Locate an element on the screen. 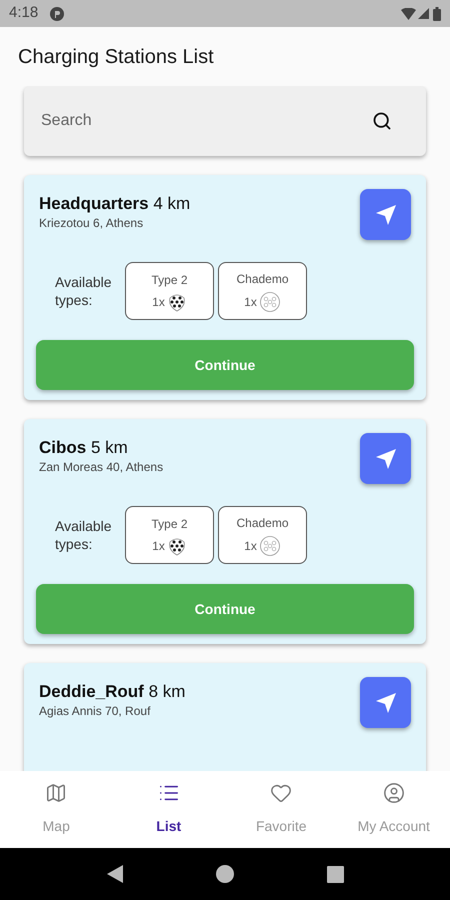 Image resolution: width=450 pixels, height=900 pixels. recents-icon is located at coordinates (335, 874).